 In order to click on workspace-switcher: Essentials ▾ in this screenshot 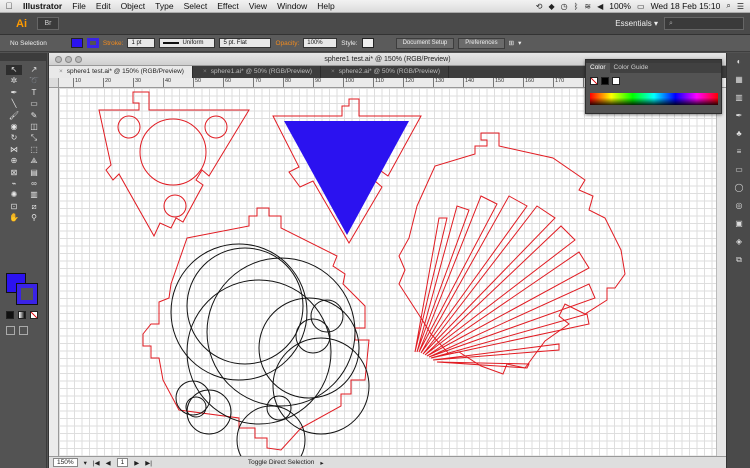, I will do `click(636, 23)`.